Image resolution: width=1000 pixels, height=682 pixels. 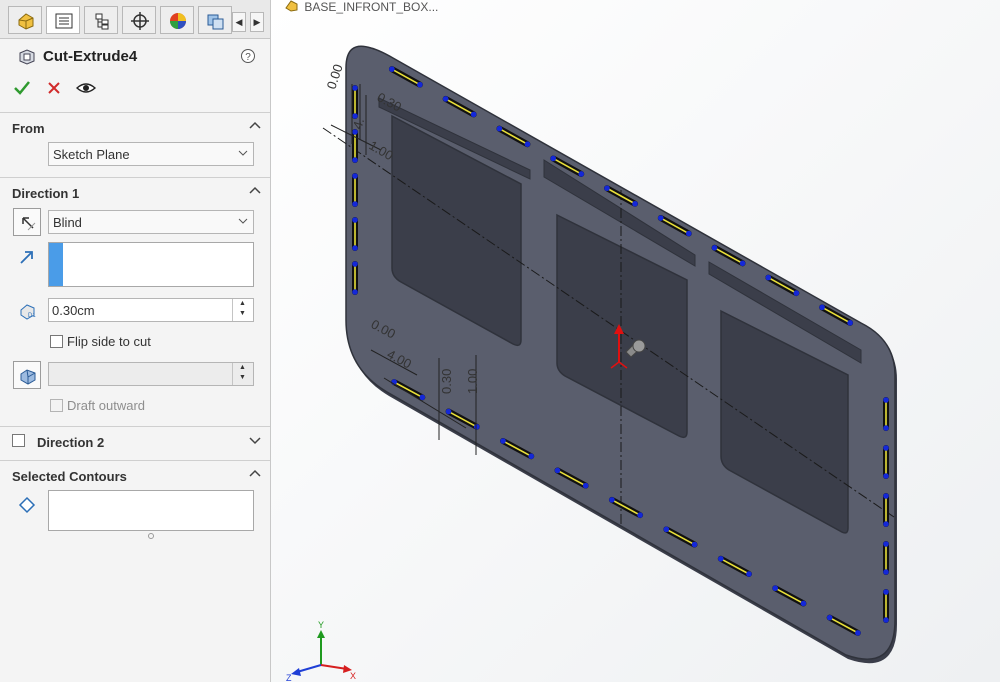 I want to click on from-section-label: From, so click(x=28, y=128).